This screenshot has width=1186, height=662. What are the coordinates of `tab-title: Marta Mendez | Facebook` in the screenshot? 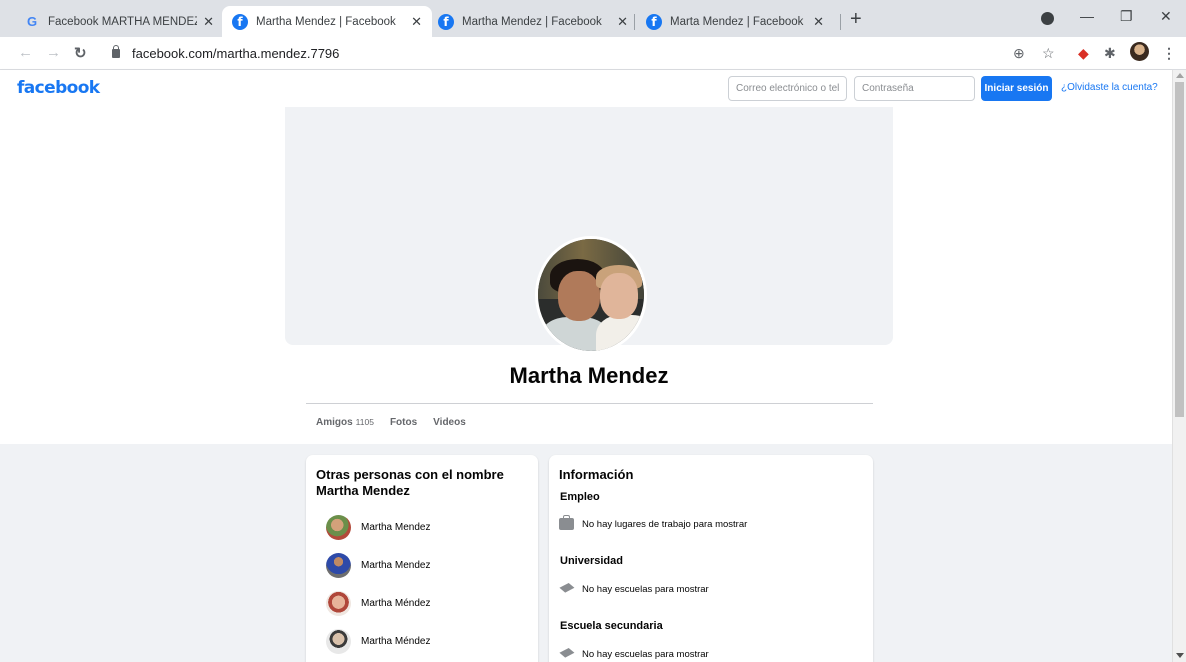 It's located at (737, 21).